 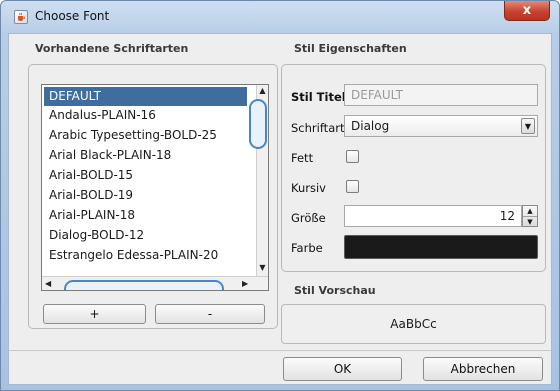 What do you see at coordinates (318, 97) in the screenshot?
I see `style-title-label: Stil Titel` at bounding box center [318, 97].